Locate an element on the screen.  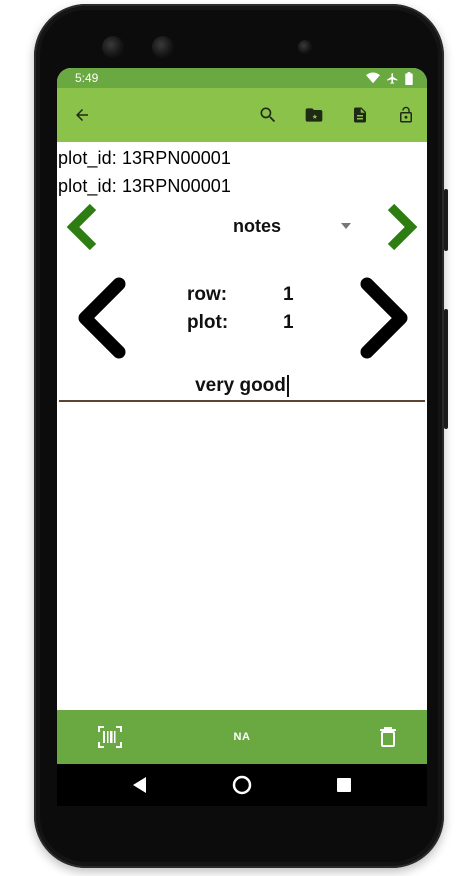
nav-back-button is located at coordinates (140, 785).